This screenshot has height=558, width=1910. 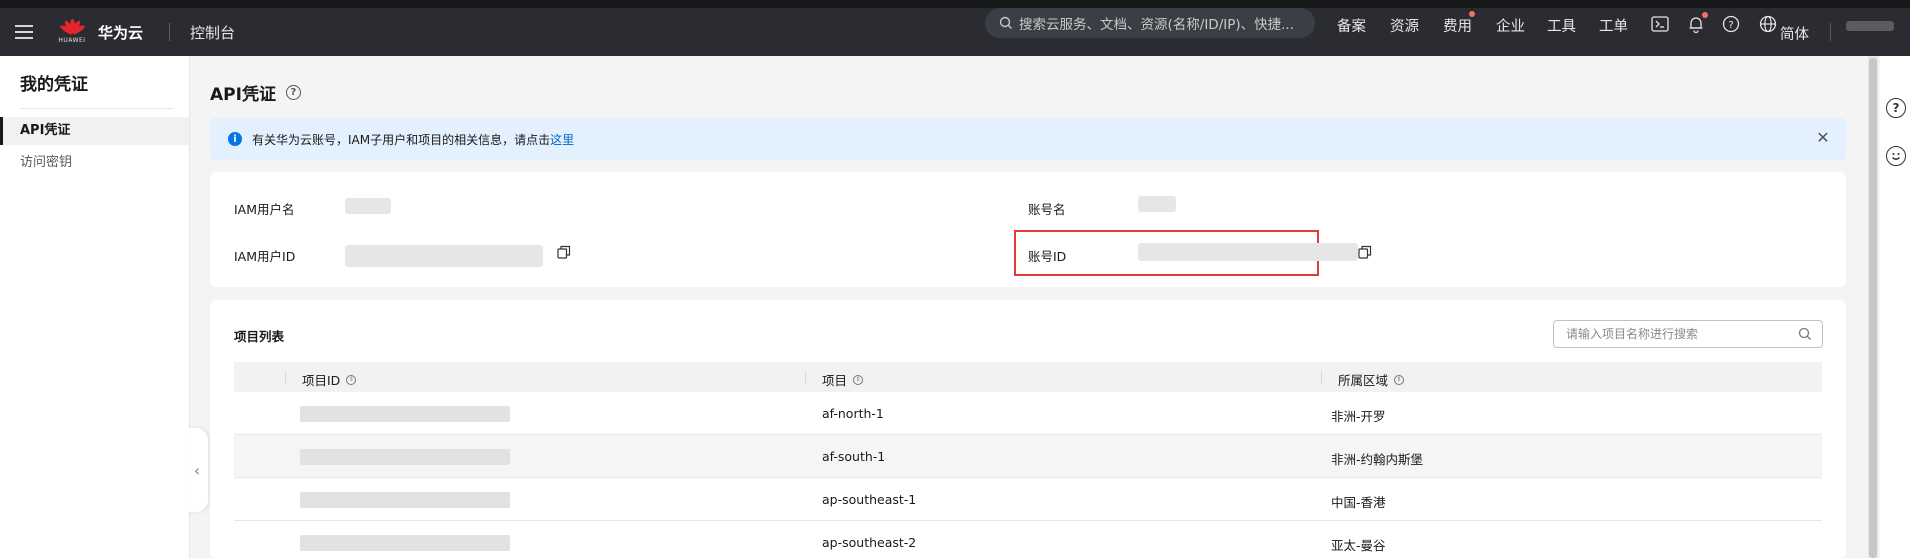 I want to click on nav-enterprise: 企业, so click(x=1510, y=25).